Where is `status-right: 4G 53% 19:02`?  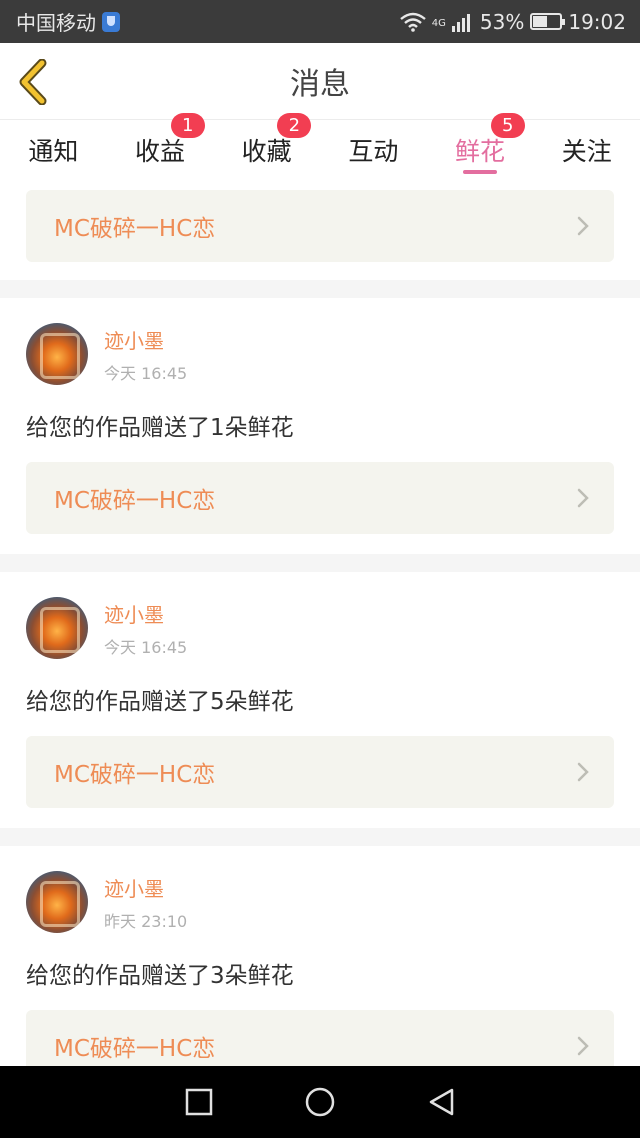 status-right: 4G 53% 19:02 is located at coordinates (513, 22).